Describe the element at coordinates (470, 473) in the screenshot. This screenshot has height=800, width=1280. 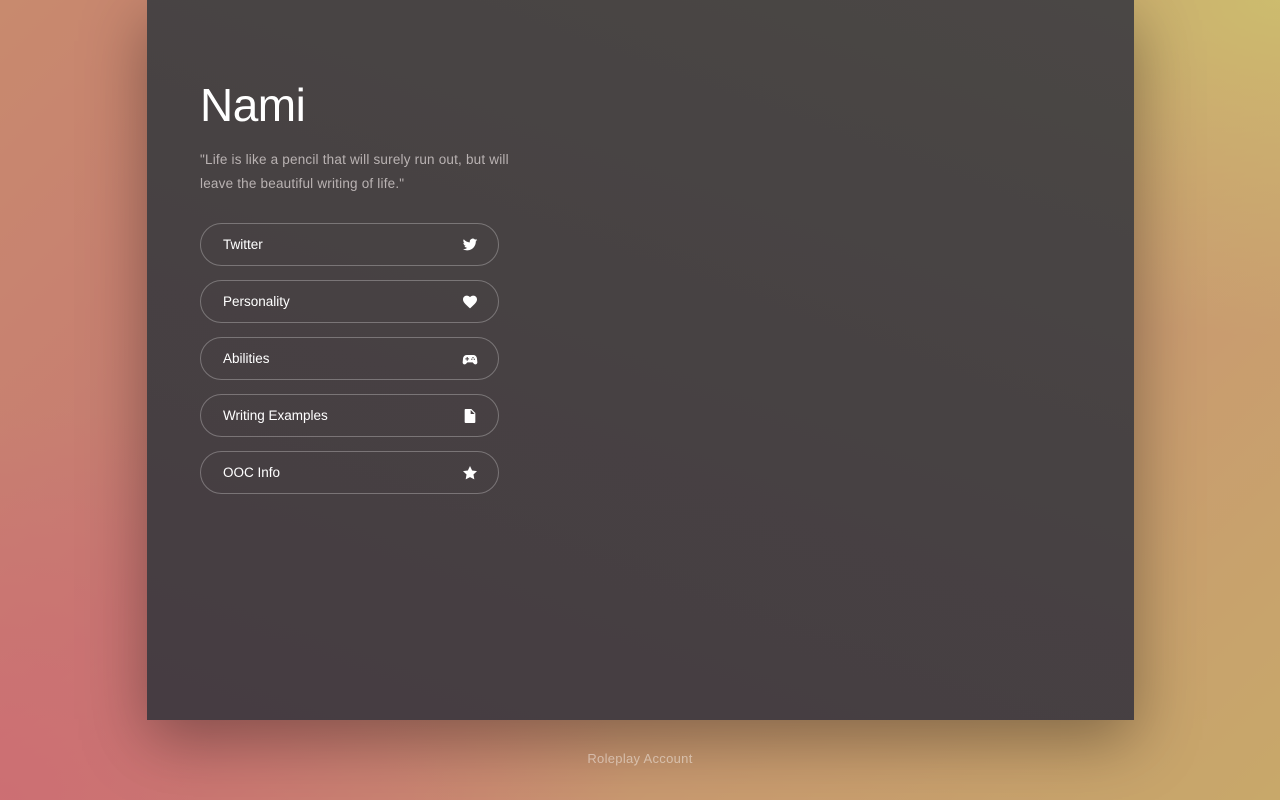
I see `star-icon` at that location.